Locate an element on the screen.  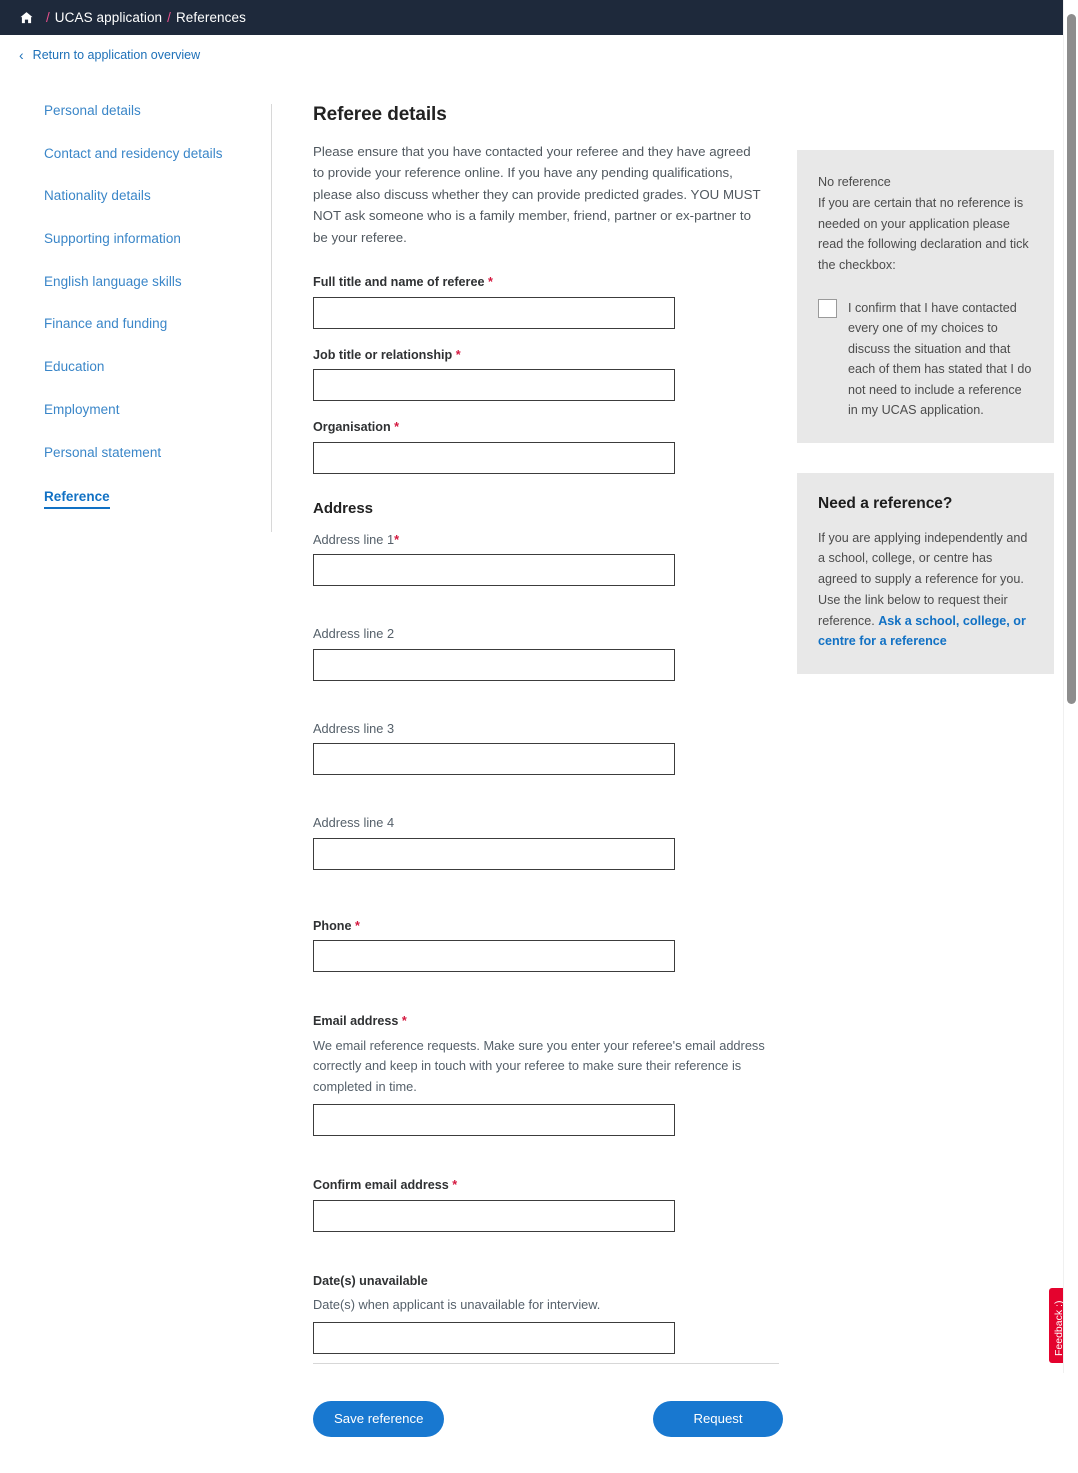
breadcrumb-bar: / UCAS application / References is located at coordinates (531, 17).